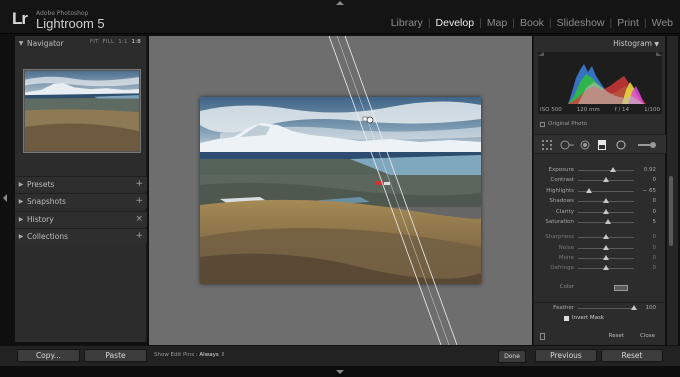 Image resolution: width=680 pixels, height=377 pixels. I want to click on add-collection-icon: +, so click(139, 236).